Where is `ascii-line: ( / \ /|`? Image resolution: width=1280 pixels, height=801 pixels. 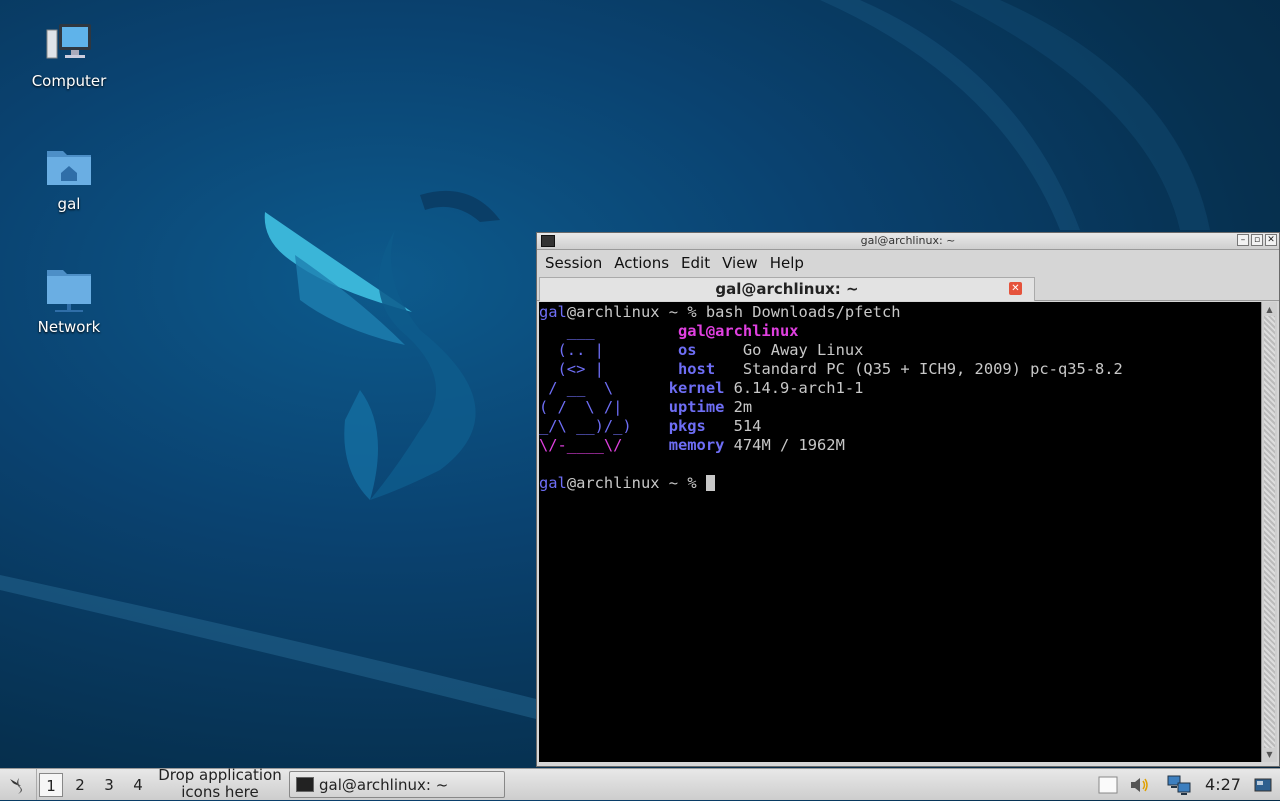 ascii-line: ( / \ /| is located at coordinates (581, 407).